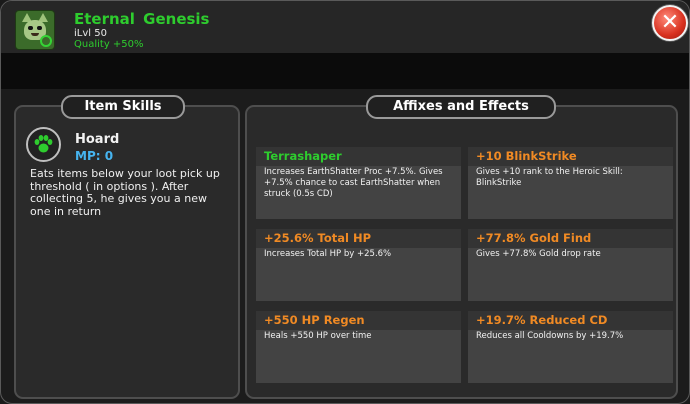 Image resolution: width=690 pixels, height=404 pixels. Describe the element at coordinates (358, 156) in the screenshot. I see `affix-name: Terrashaper` at that location.